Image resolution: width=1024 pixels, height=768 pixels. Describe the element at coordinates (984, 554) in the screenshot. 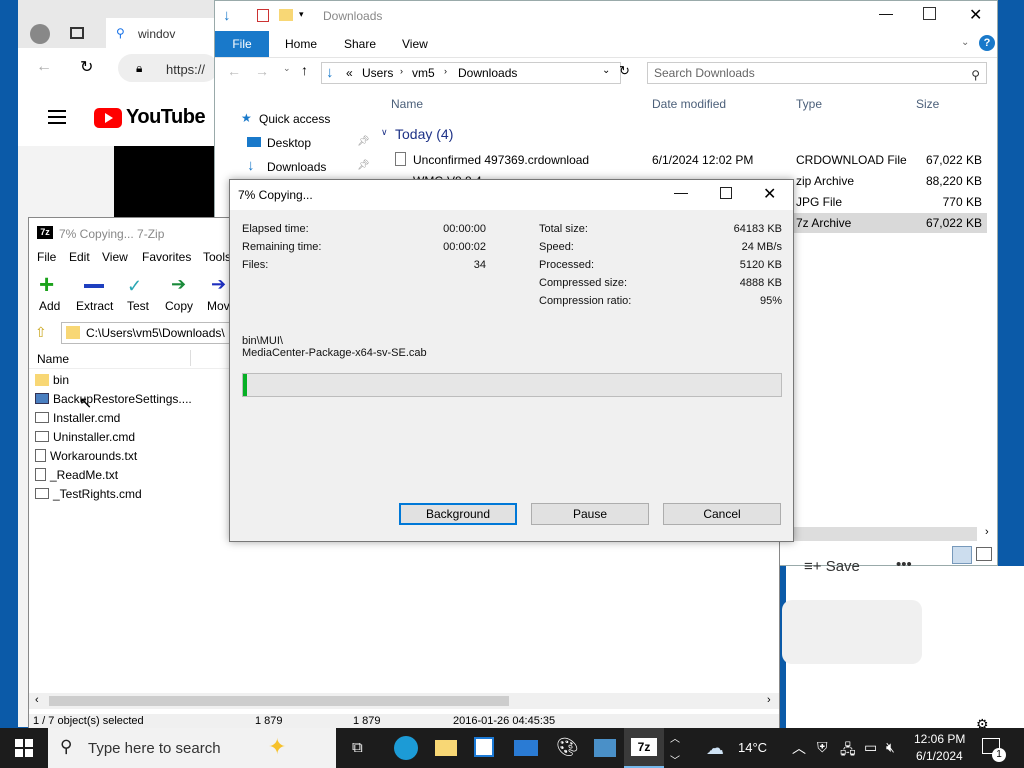

I see `large-icons-view-icon` at that location.